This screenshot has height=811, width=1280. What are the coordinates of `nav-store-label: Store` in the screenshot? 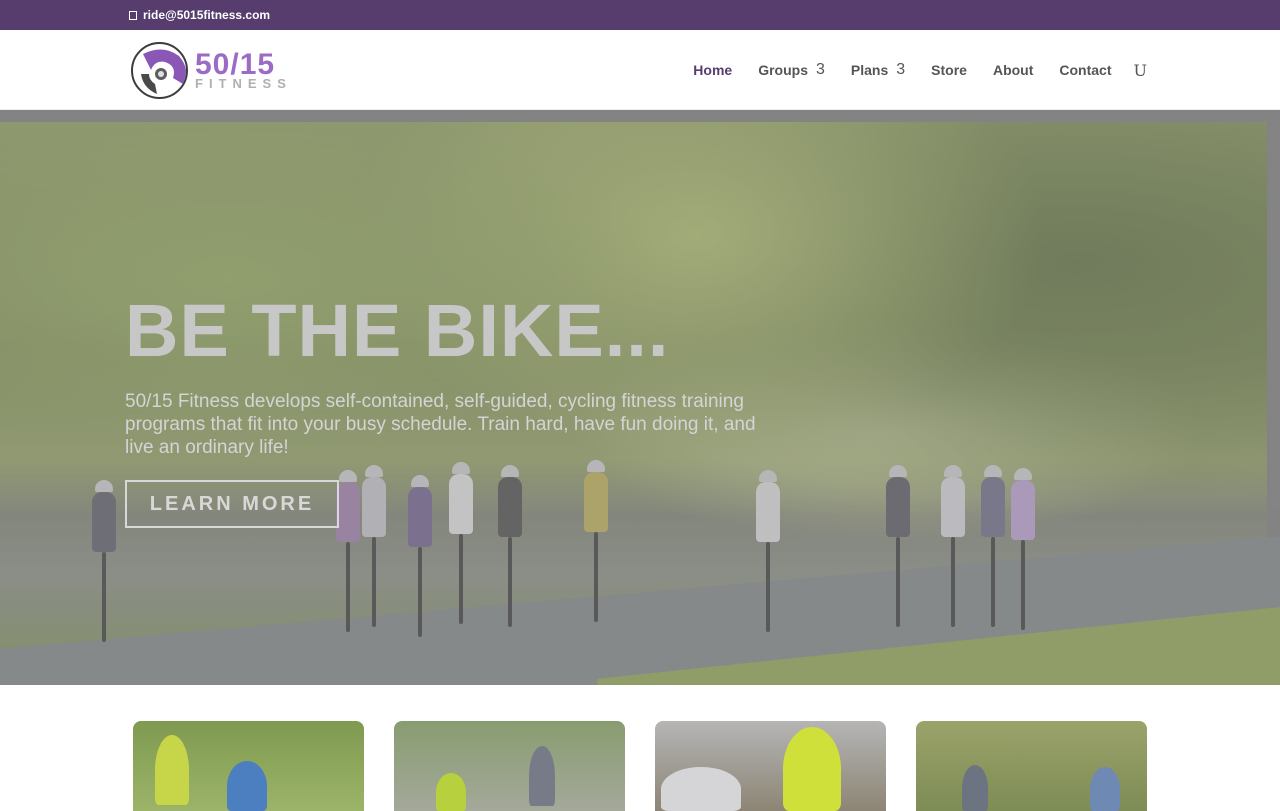 It's located at (949, 70).